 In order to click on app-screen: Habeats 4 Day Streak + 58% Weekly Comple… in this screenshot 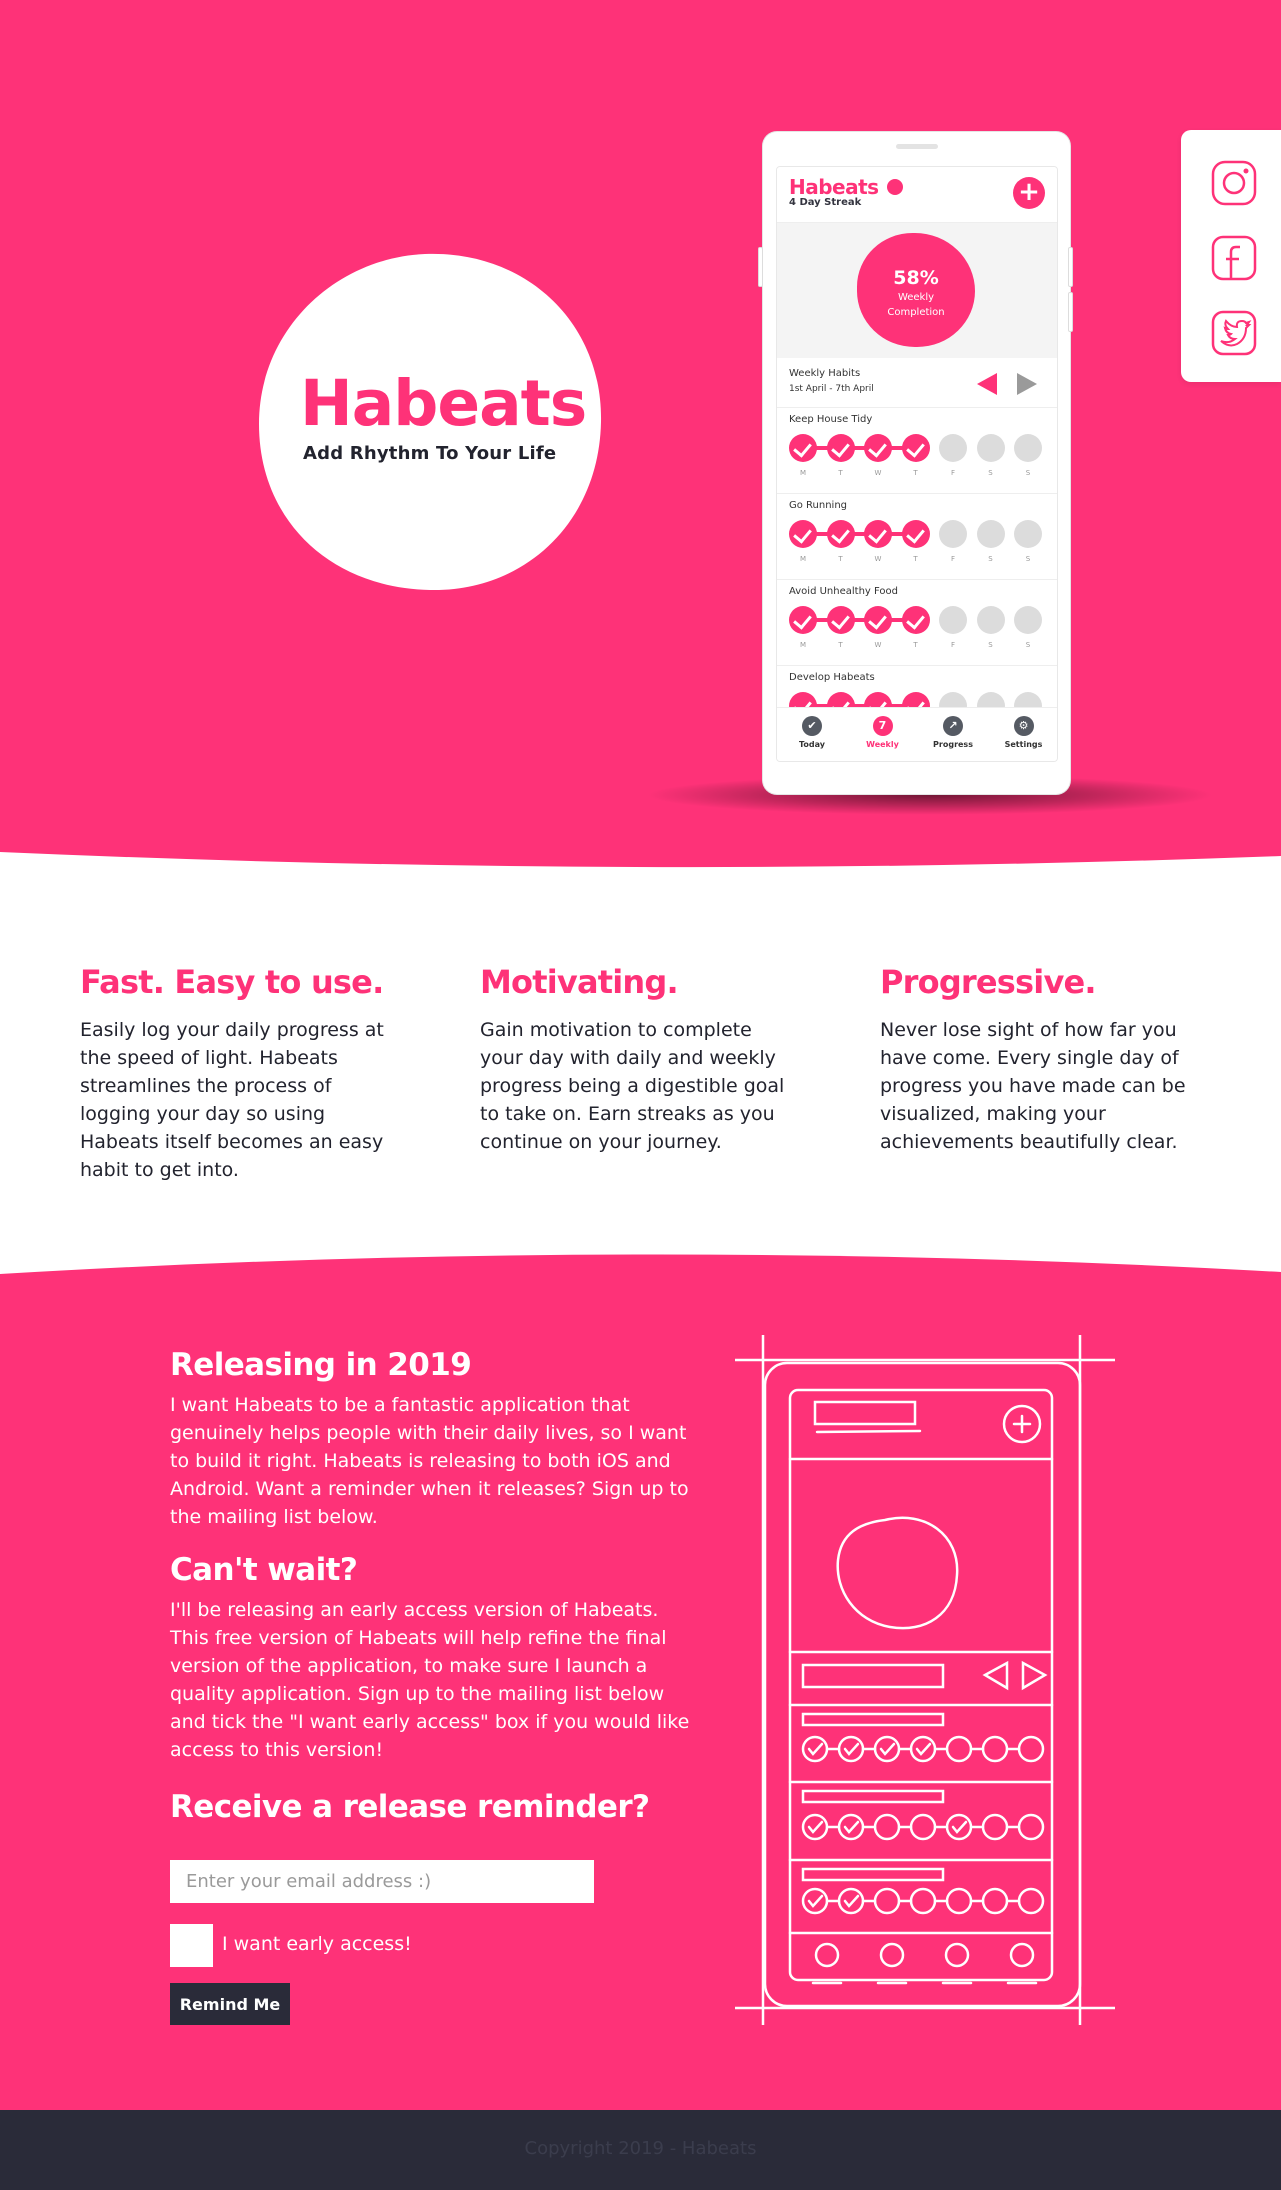, I will do `click(917, 464)`.